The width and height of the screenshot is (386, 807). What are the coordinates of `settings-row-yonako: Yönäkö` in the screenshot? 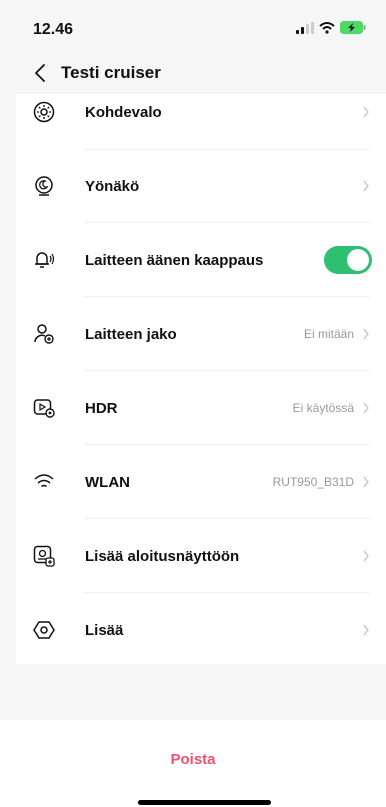 It's located at (201, 186).